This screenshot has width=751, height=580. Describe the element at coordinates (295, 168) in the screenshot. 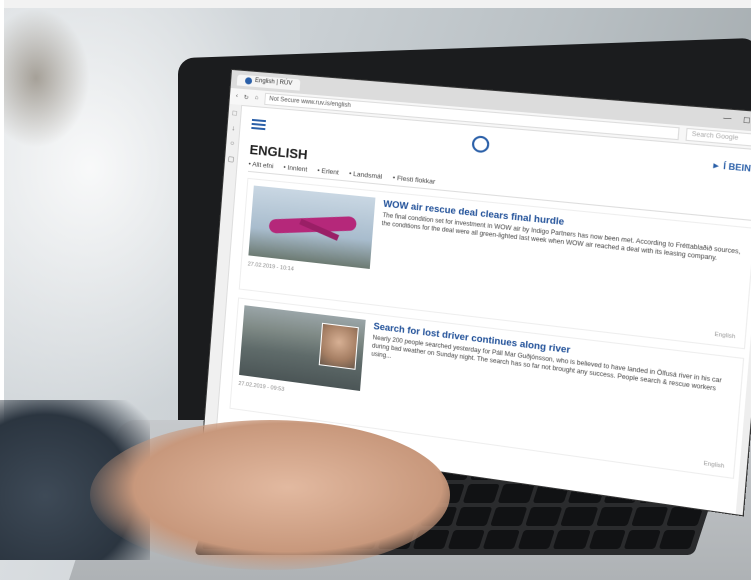

I see `nav-item: • Innlent` at that location.